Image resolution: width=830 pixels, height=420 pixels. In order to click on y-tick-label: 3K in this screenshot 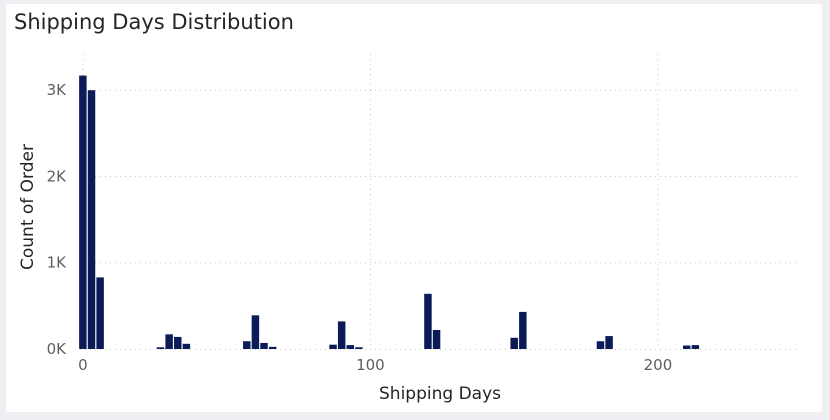, I will do `click(57, 90)`.